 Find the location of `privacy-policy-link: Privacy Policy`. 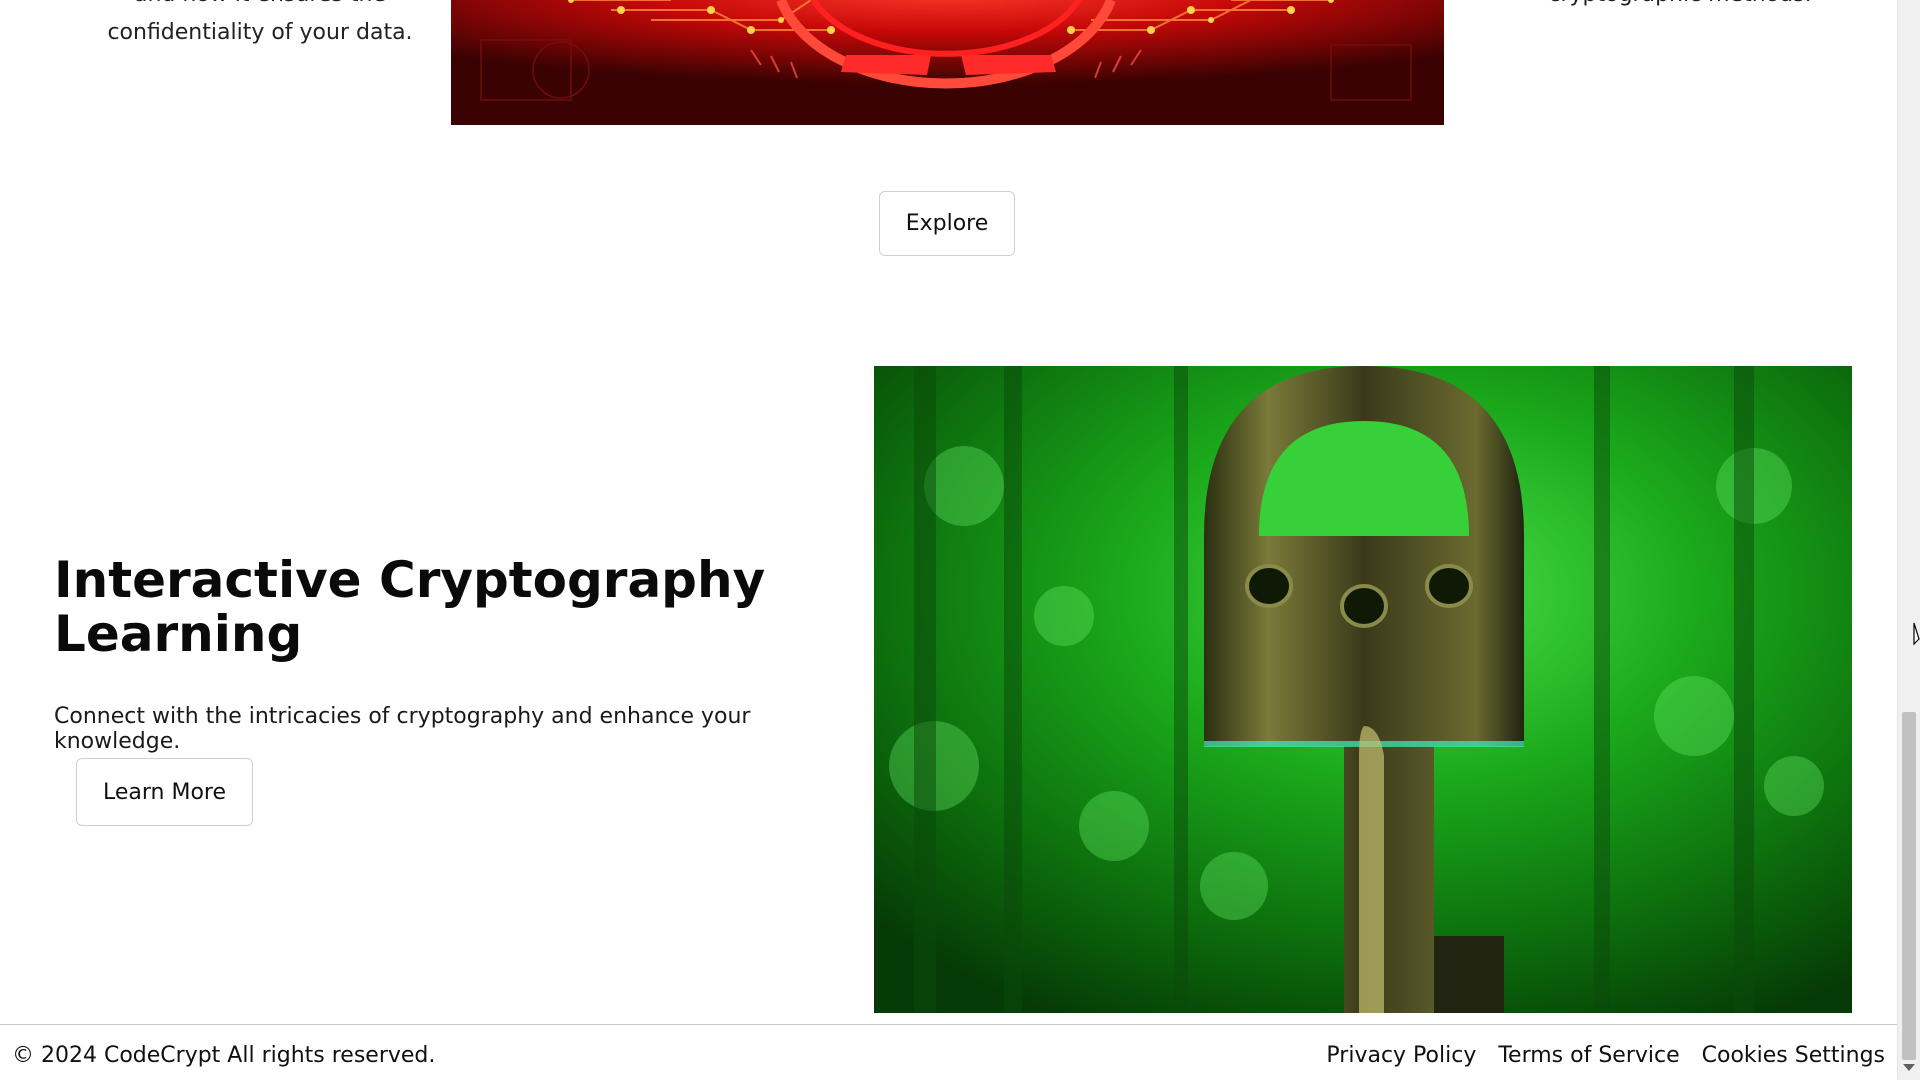

privacy-policy-link: Privacy Policy is located at coordinates (1401, 1055).